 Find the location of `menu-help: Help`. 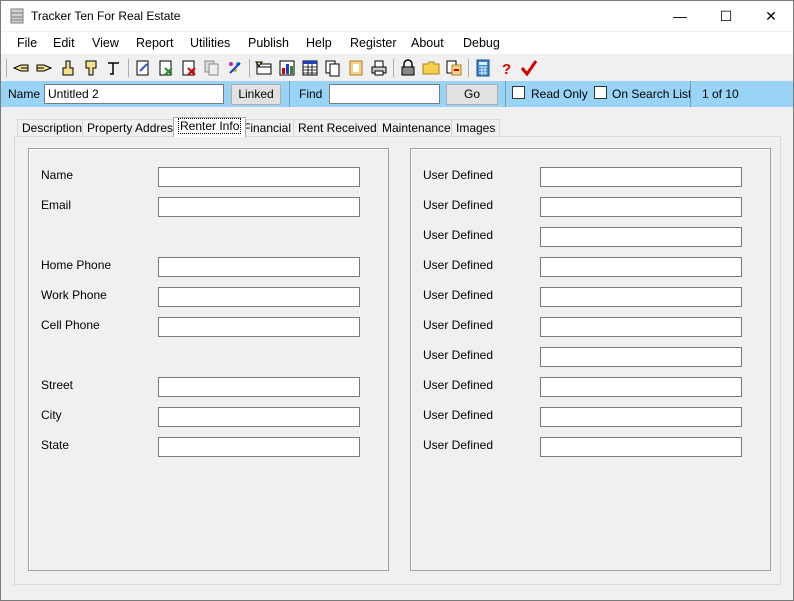

menu-help: Help is located at coordinates (319, 43).